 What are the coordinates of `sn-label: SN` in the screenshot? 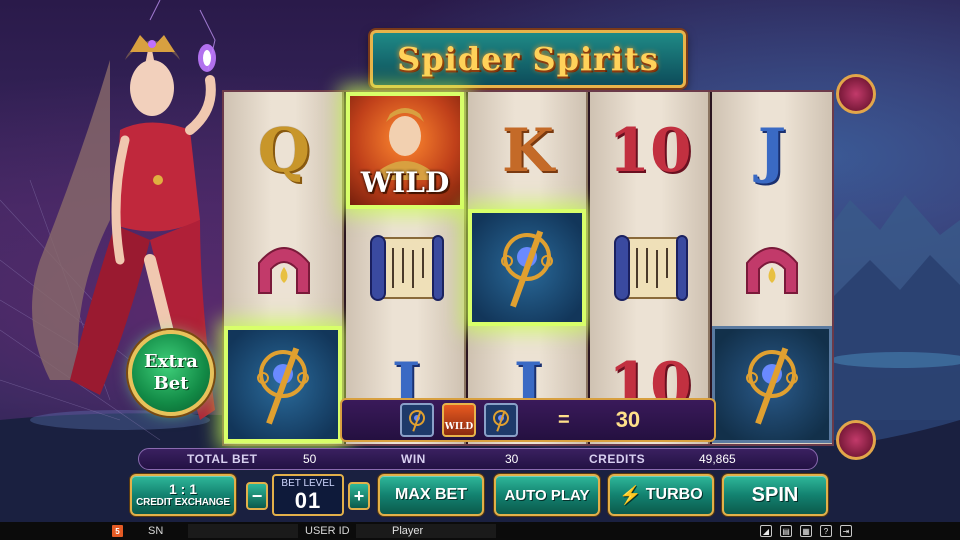 It's located at (156, 531).